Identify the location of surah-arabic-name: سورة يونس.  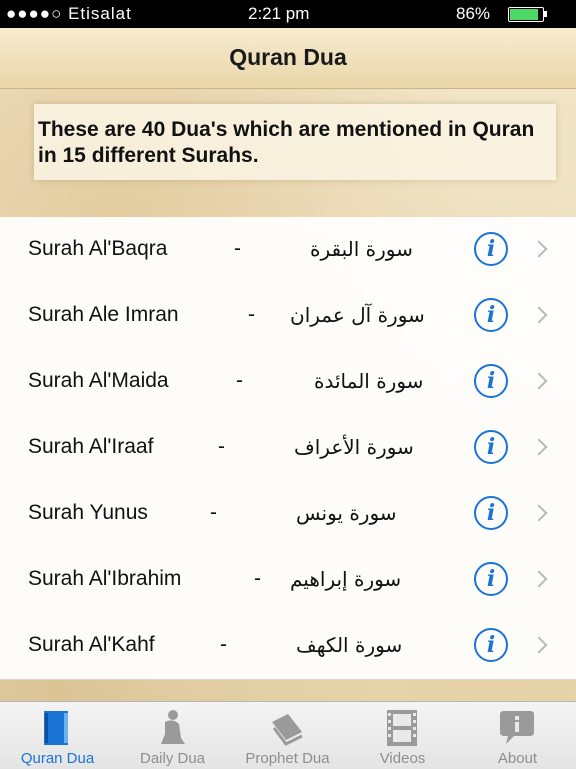
(346, 513).